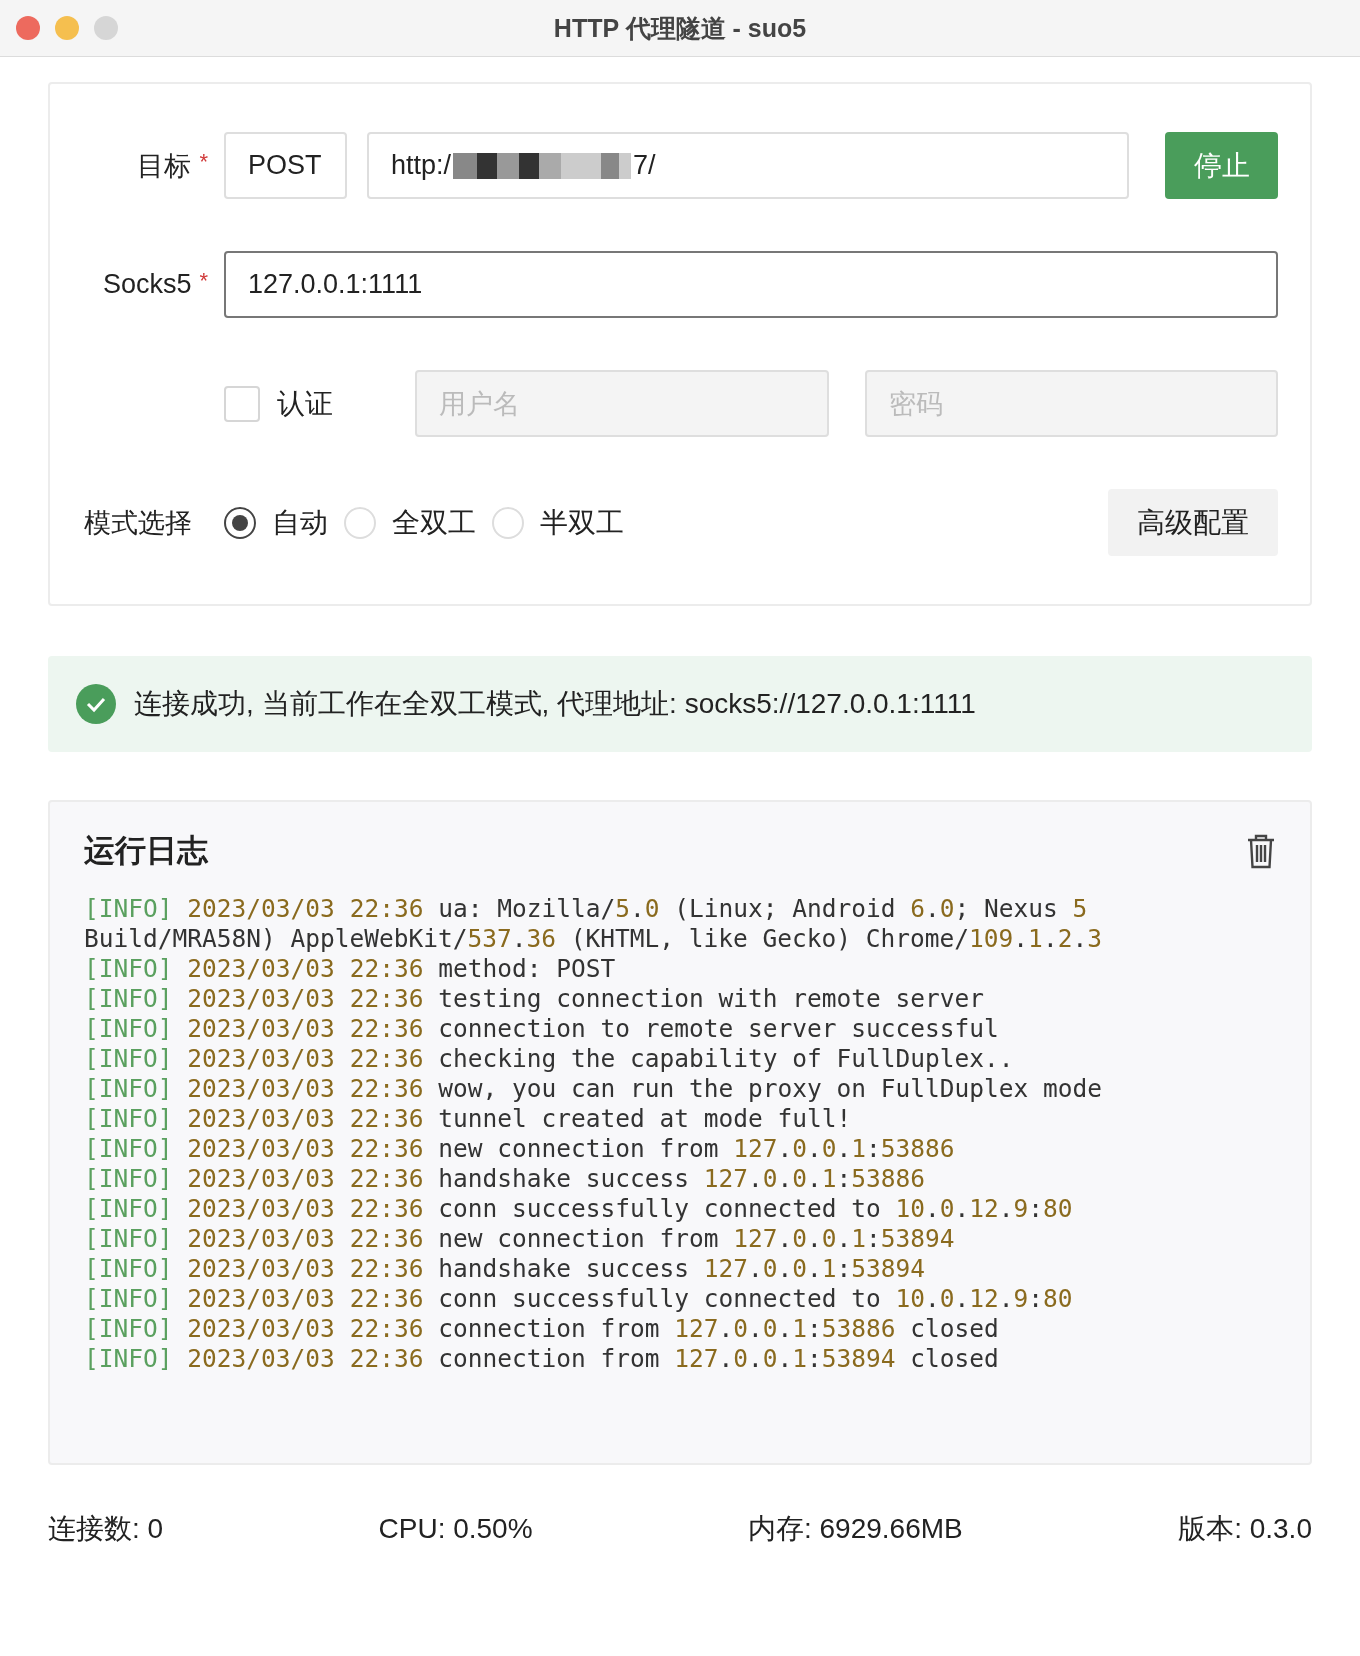 The height and width of the screenshot is (1656, 1360). Describe the element at coordinates (421, 165) in the screenshot. I see `url-text: http:/` at that location.